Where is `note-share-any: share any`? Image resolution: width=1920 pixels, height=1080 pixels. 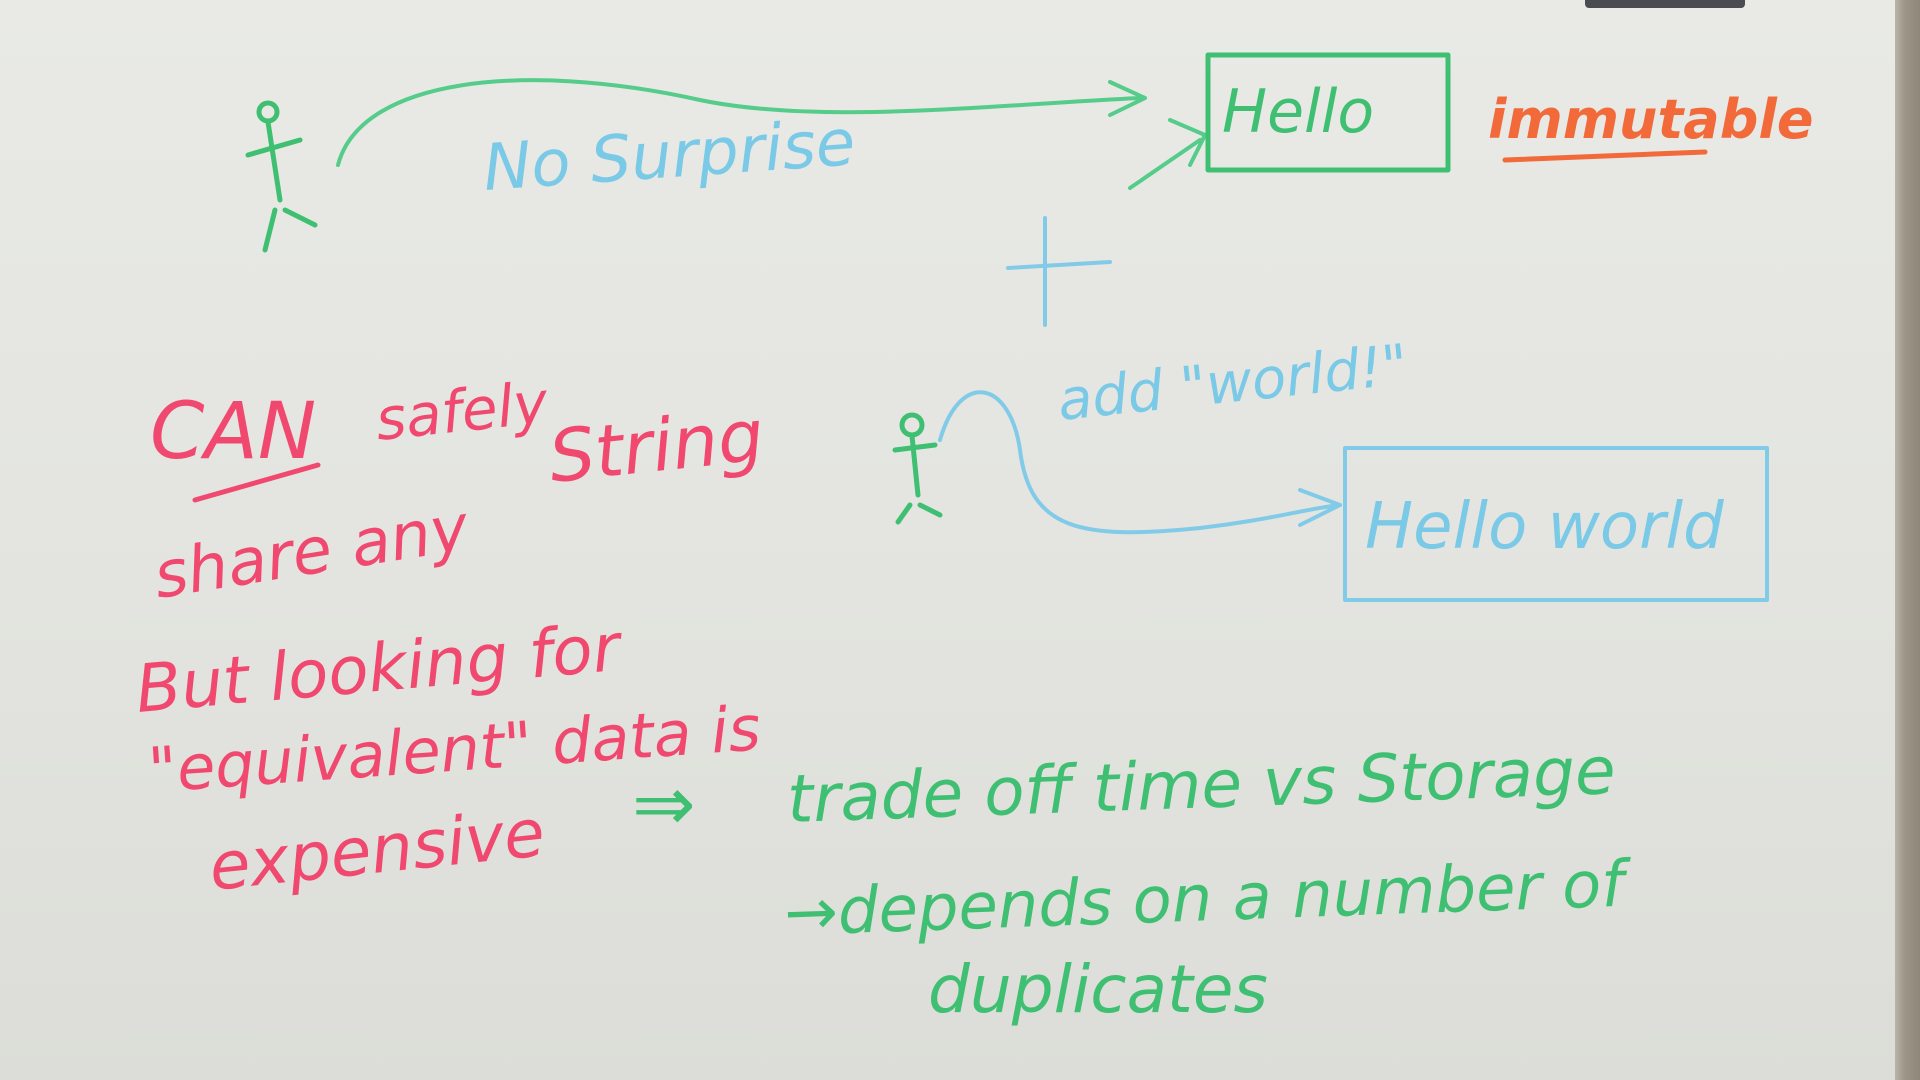 note-share-any: share any is located at coordinates (312, 552).